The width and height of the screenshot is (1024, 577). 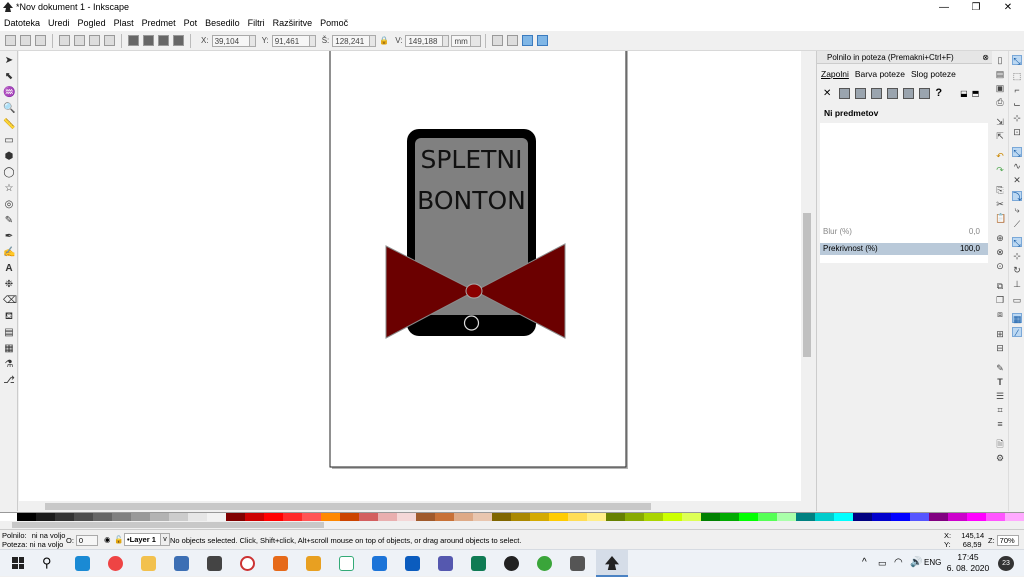 What do you see at coordinates (214, 563) in the screenshot?
I see `store-icon` at bounding box center [214, 563].